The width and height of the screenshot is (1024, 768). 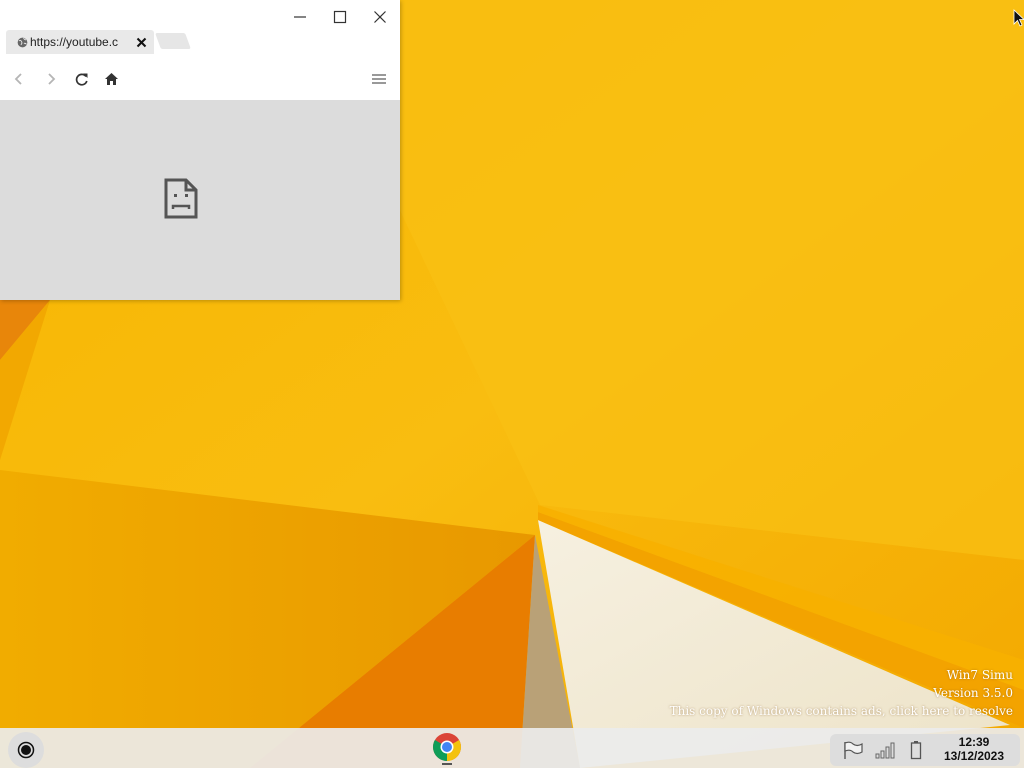 What do you see at coordinates (979, 675) in the screenshot?
I see `watermark-product: Win7 Simu` at bounding box center [979, 675].